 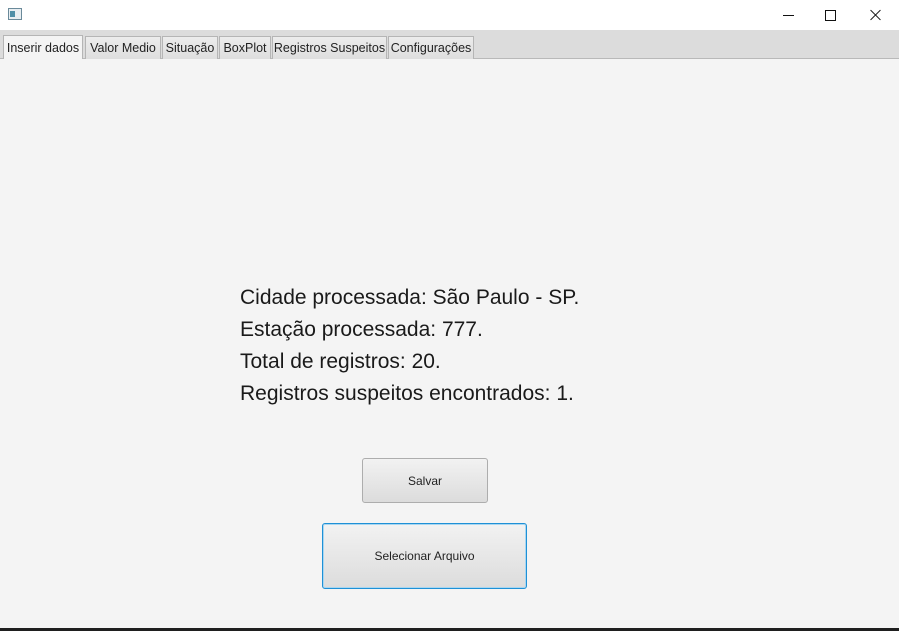 I want to click on save-button-label: Salvar, so click(x=424, y=480).